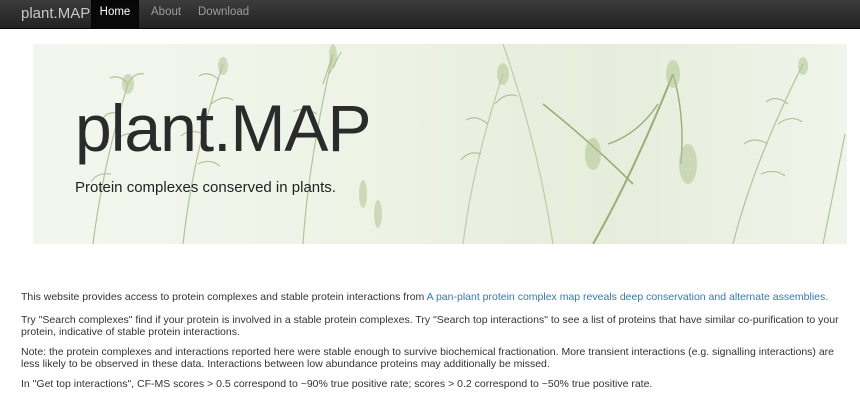  I want to click on hero-subtitle: Protein complexes conserved in plants., so click(205, 187).